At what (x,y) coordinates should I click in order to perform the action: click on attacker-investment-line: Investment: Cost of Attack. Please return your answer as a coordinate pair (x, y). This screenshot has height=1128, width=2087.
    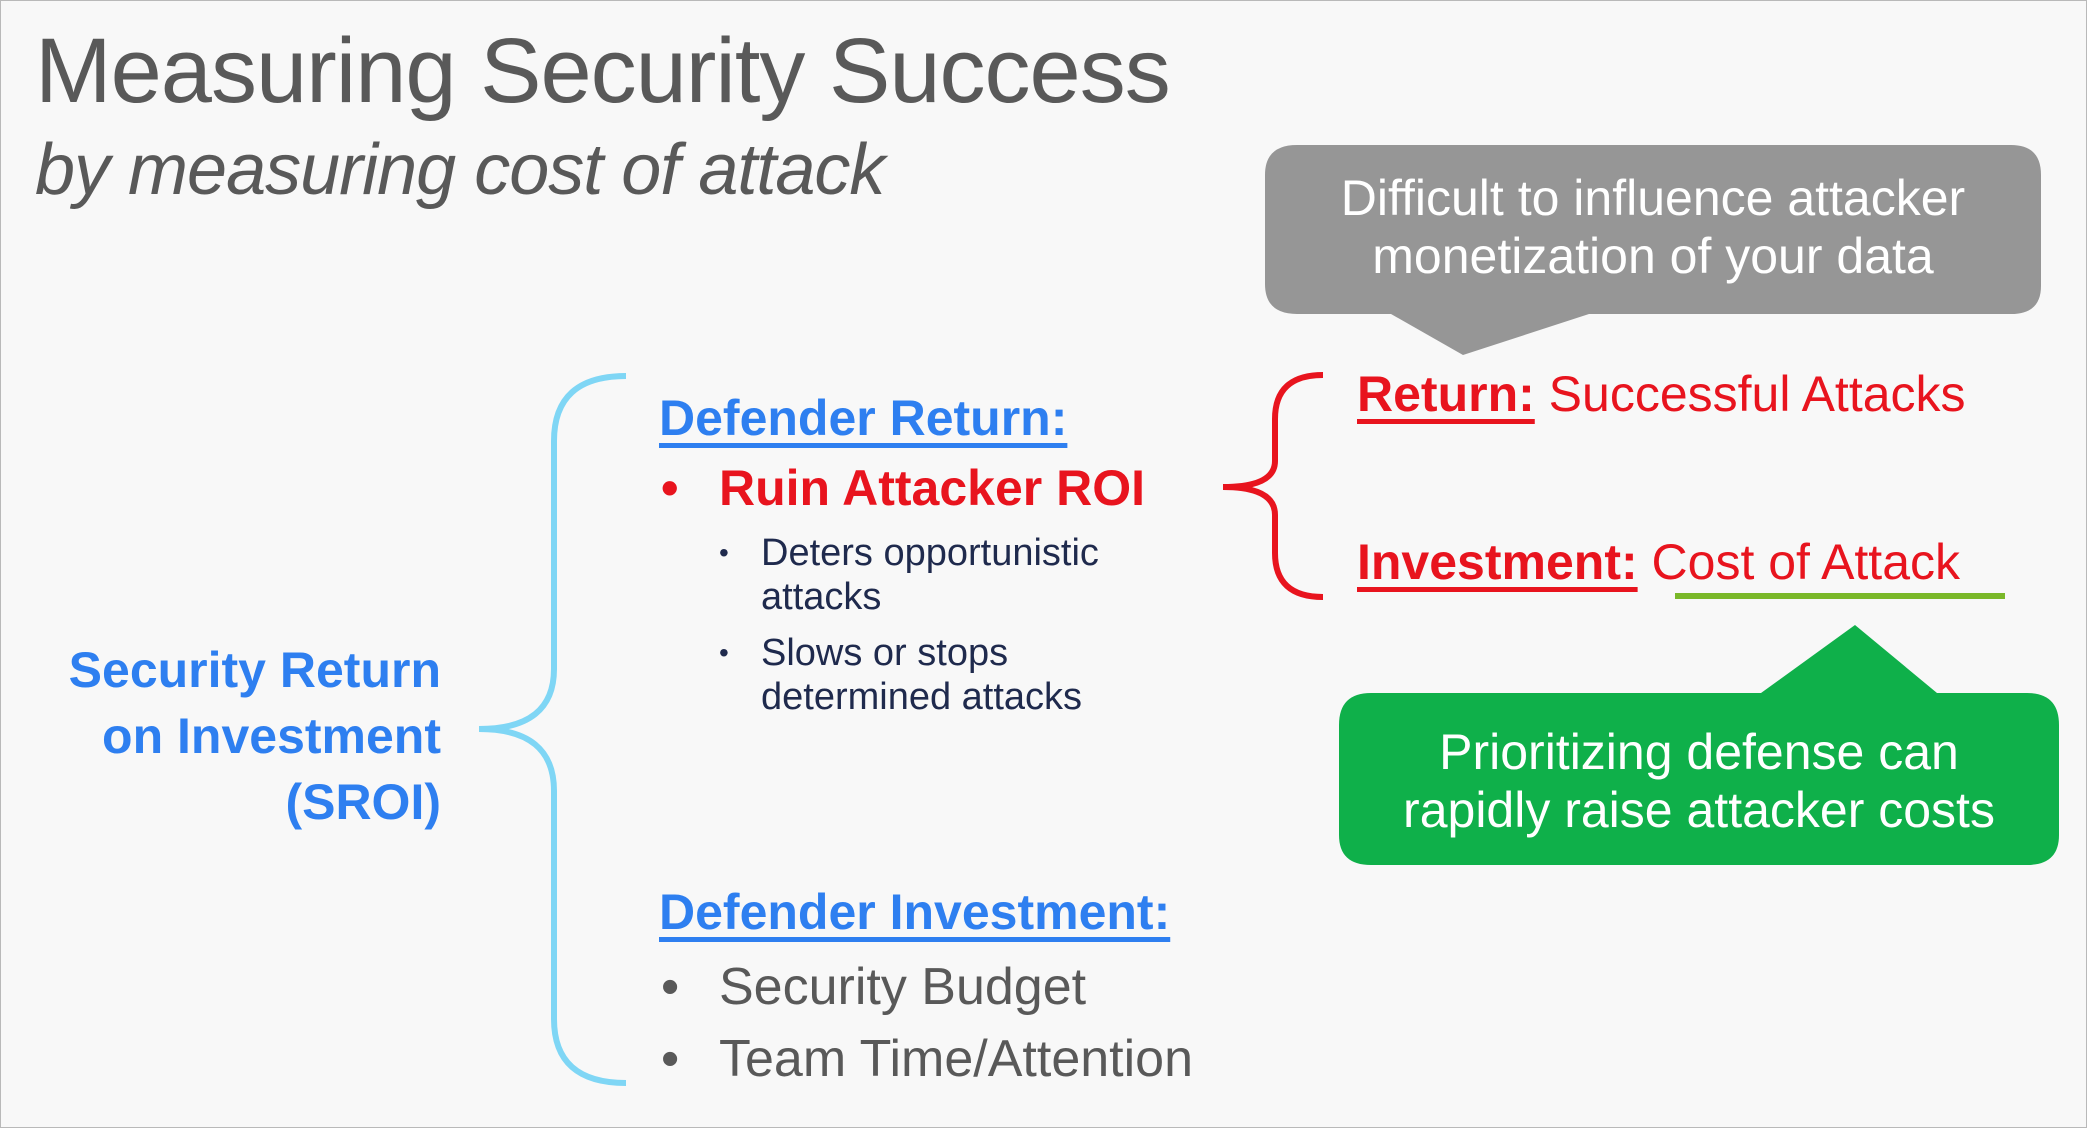
    Looking at the image, I should click on (1658, 562).